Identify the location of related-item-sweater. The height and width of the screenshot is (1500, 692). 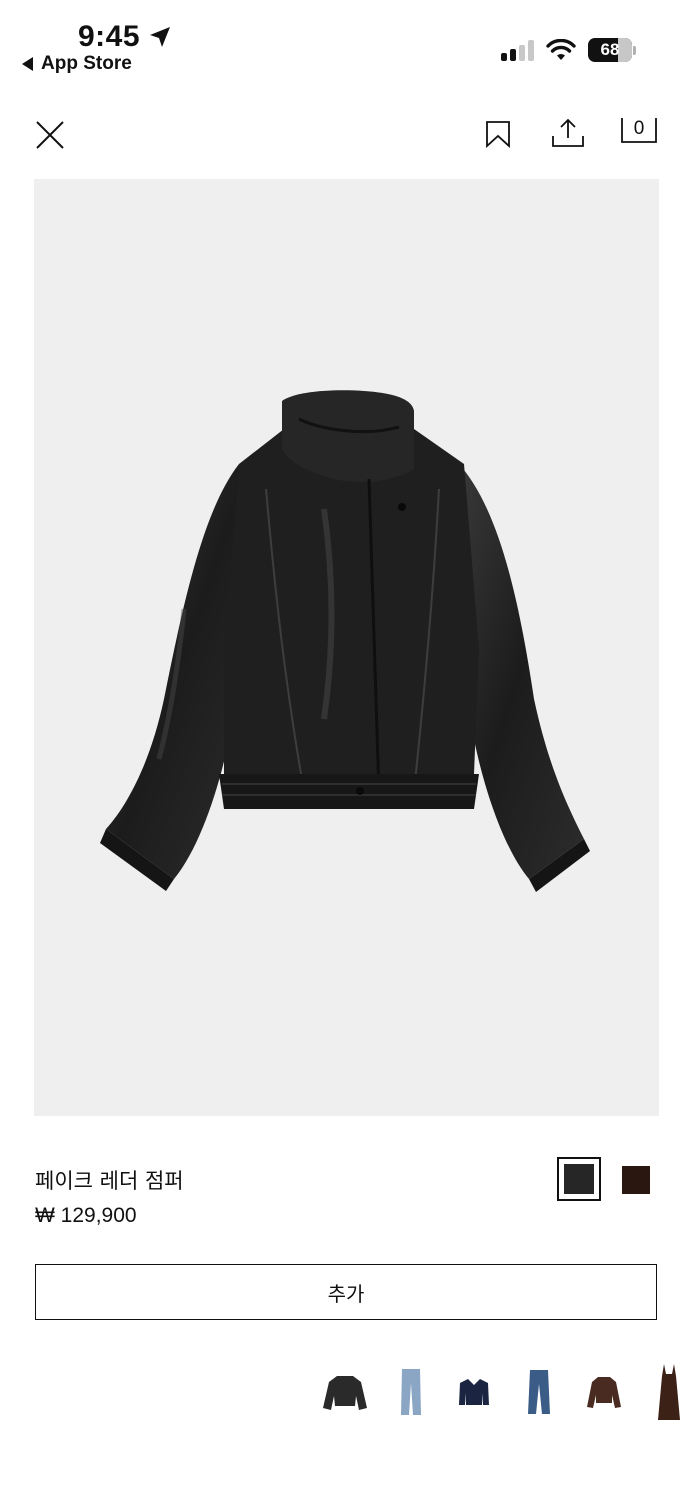
(474, 1392).